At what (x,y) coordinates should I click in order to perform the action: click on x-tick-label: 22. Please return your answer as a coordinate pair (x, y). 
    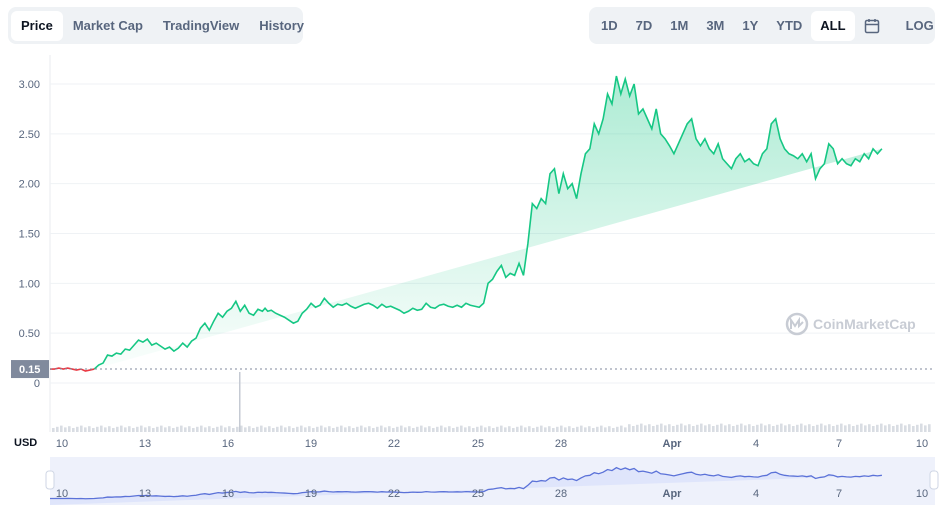
    Looking at the image, I should click on (394, 444).